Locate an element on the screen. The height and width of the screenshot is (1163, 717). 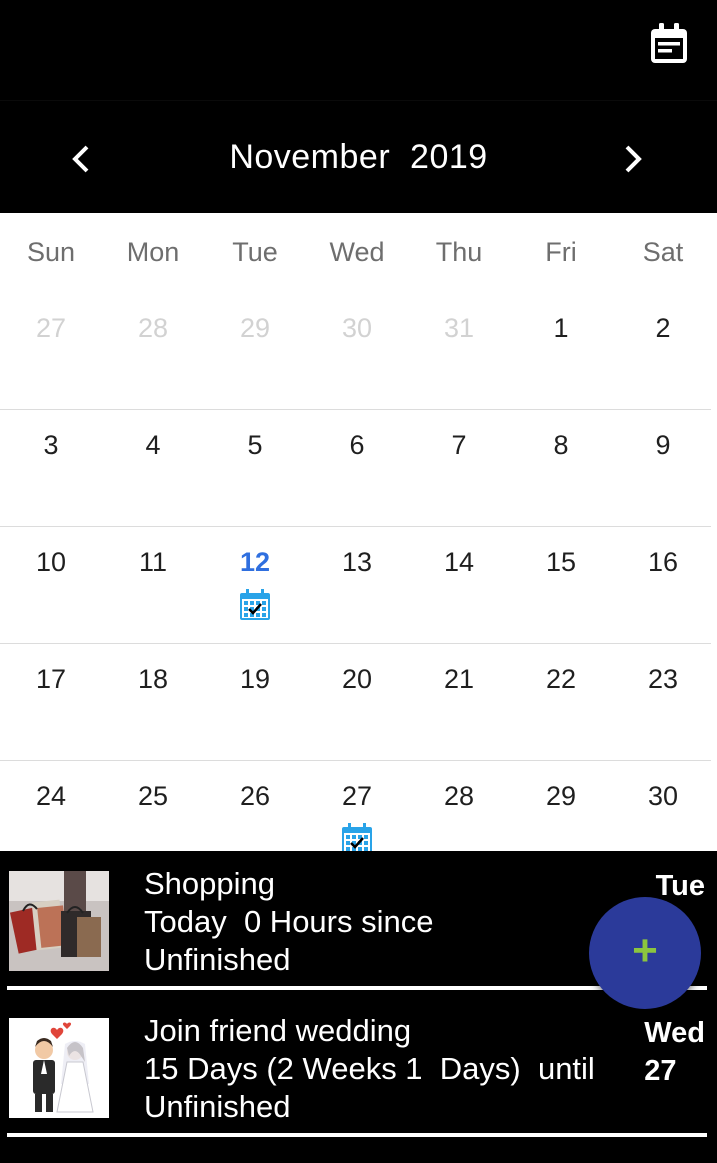
app-toolbar is located at coordinates (358, 50).